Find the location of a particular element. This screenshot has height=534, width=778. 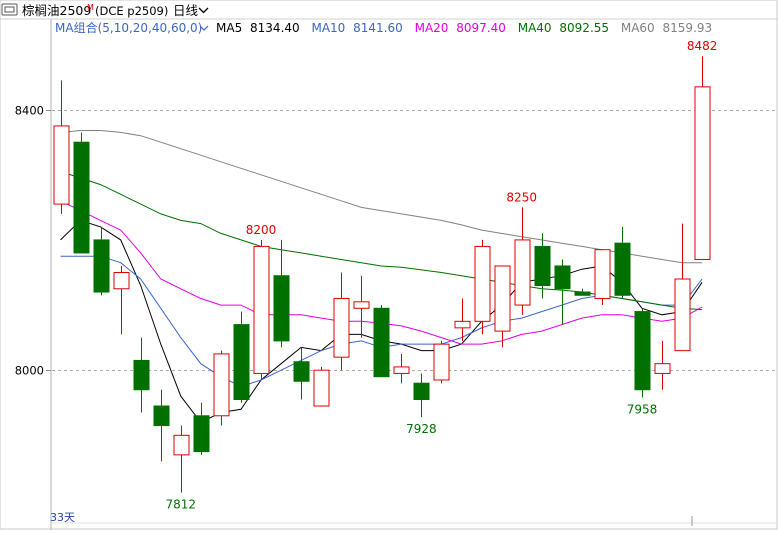

annotation-8482: 8482 is located at coordinates (702, 46).